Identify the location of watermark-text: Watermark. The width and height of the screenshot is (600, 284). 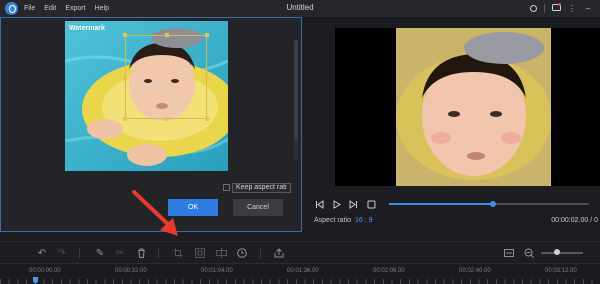
(87, 28).